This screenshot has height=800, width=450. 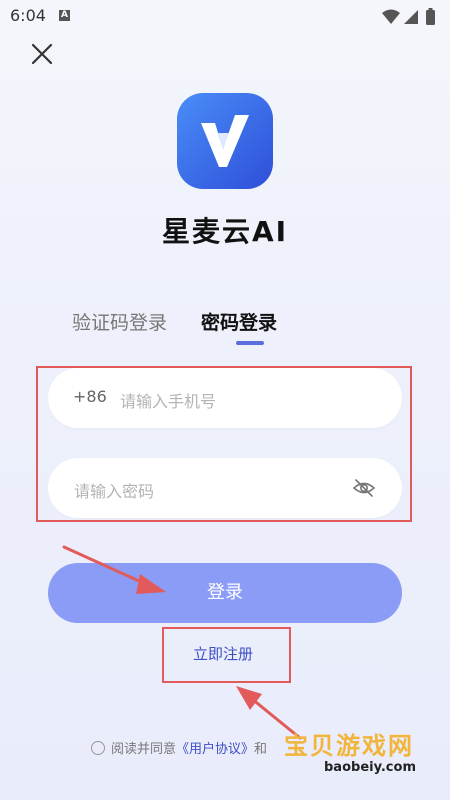 What do you see at coordinates (225, 18) in the screenshot?
I see `status-bar: 6:04 A` at bounding box center [225, 18].